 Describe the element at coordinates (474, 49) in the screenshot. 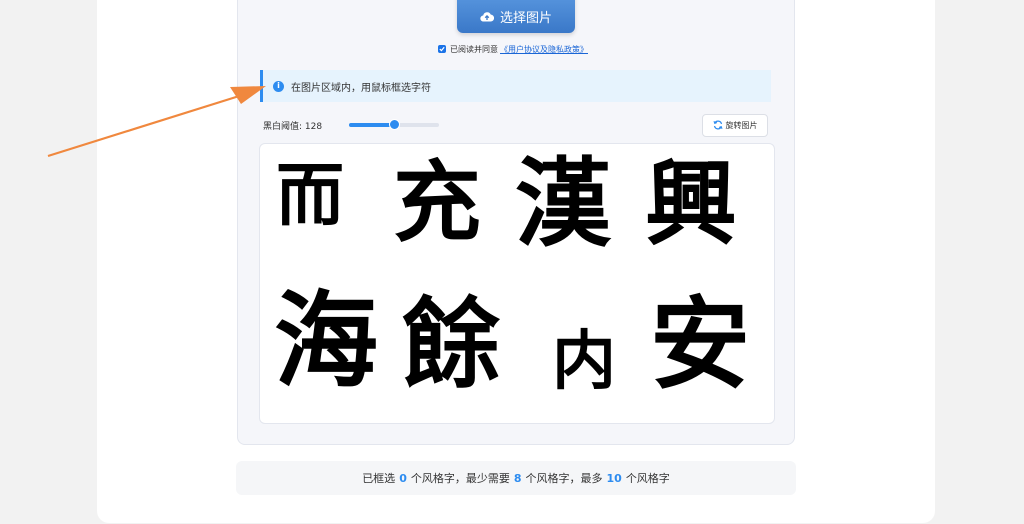

I see `agreement-text: 已阅读并同意` at that location.